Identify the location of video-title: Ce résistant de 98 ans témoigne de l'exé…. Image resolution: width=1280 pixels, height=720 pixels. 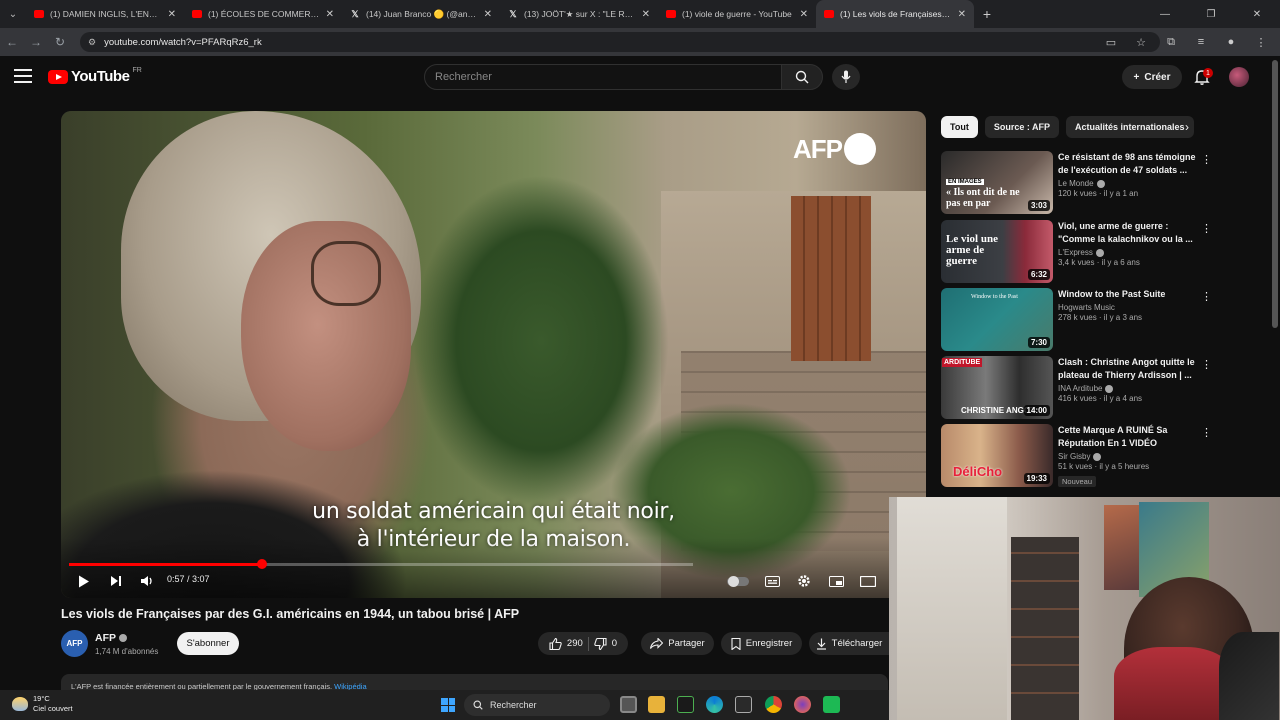
(1128, 164).